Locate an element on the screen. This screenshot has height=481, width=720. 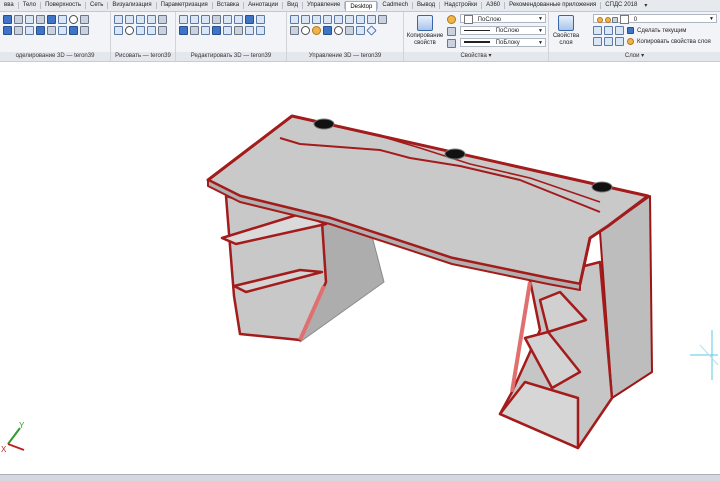
layer-combo: 0 ▼ is located at coordinates (655, 19).